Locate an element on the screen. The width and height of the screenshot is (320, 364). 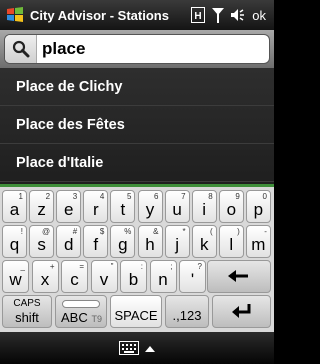
search-icon is located at coordinates (21, 49).